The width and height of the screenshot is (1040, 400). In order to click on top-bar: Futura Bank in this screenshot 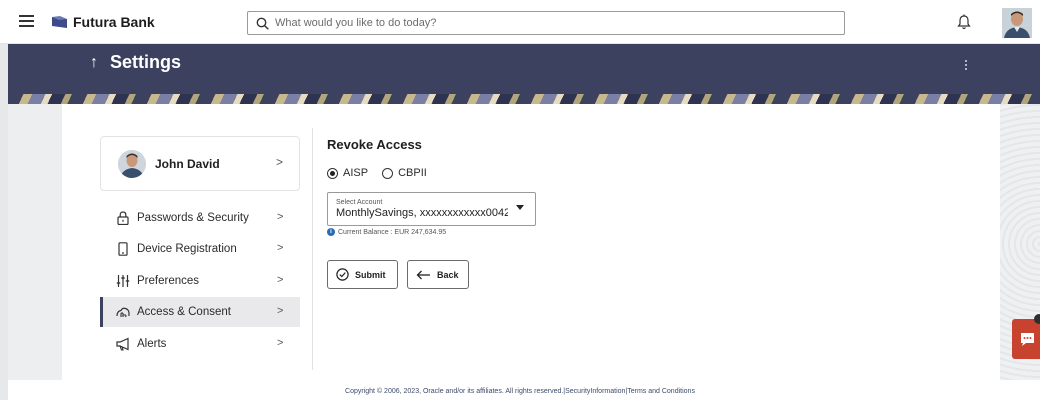, I will do `click(520, 22)`.